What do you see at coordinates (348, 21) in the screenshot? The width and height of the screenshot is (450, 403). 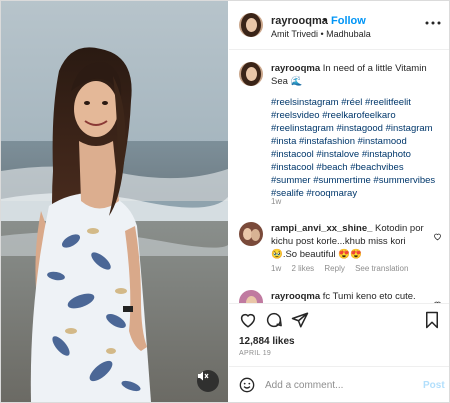 I see `follow-button: Follow` at bounding box center [348, 21].